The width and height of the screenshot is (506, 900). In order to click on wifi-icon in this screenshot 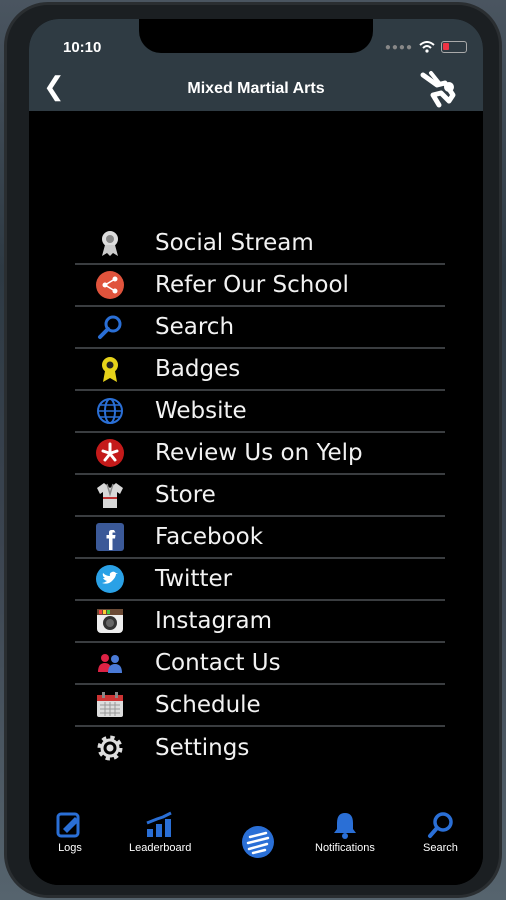, I will do `click(427, 47)`.